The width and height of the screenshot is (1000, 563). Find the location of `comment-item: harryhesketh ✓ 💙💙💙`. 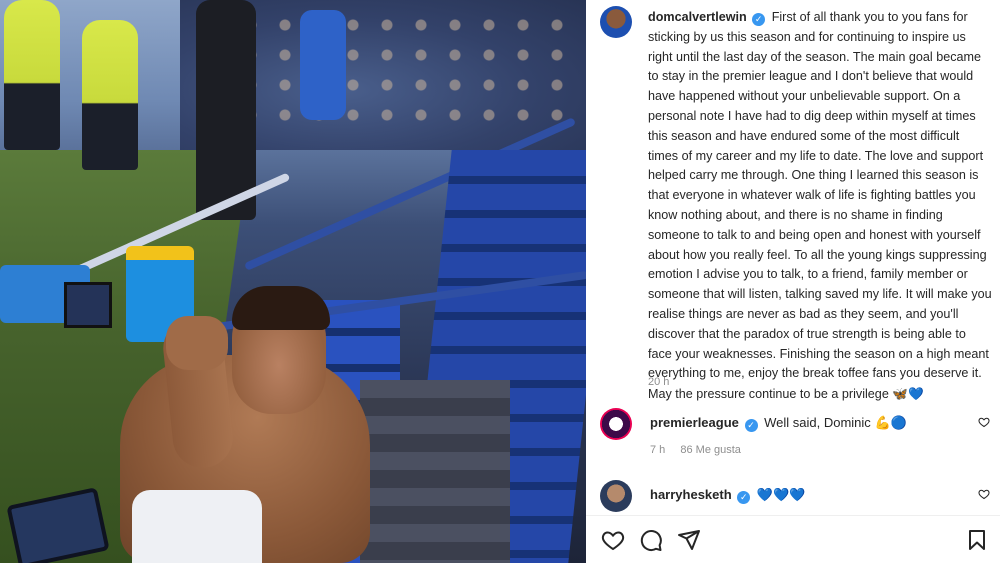

comment-item: harryhesketh ✓ 💙💙💙 is located at coordinates (796, 496).